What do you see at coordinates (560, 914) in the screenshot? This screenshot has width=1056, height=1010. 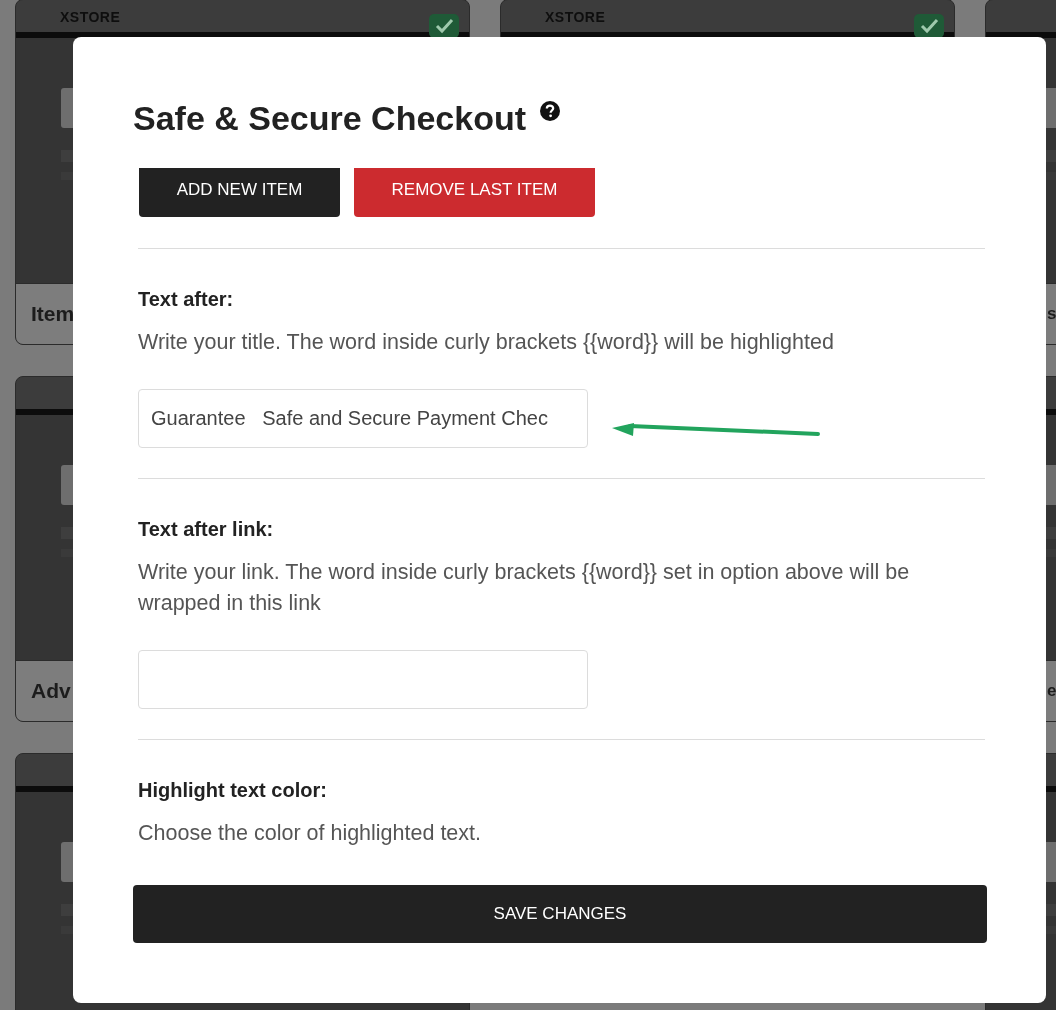 I see `save-button: SAVE CHANGES` at bounding box center [560, 914].